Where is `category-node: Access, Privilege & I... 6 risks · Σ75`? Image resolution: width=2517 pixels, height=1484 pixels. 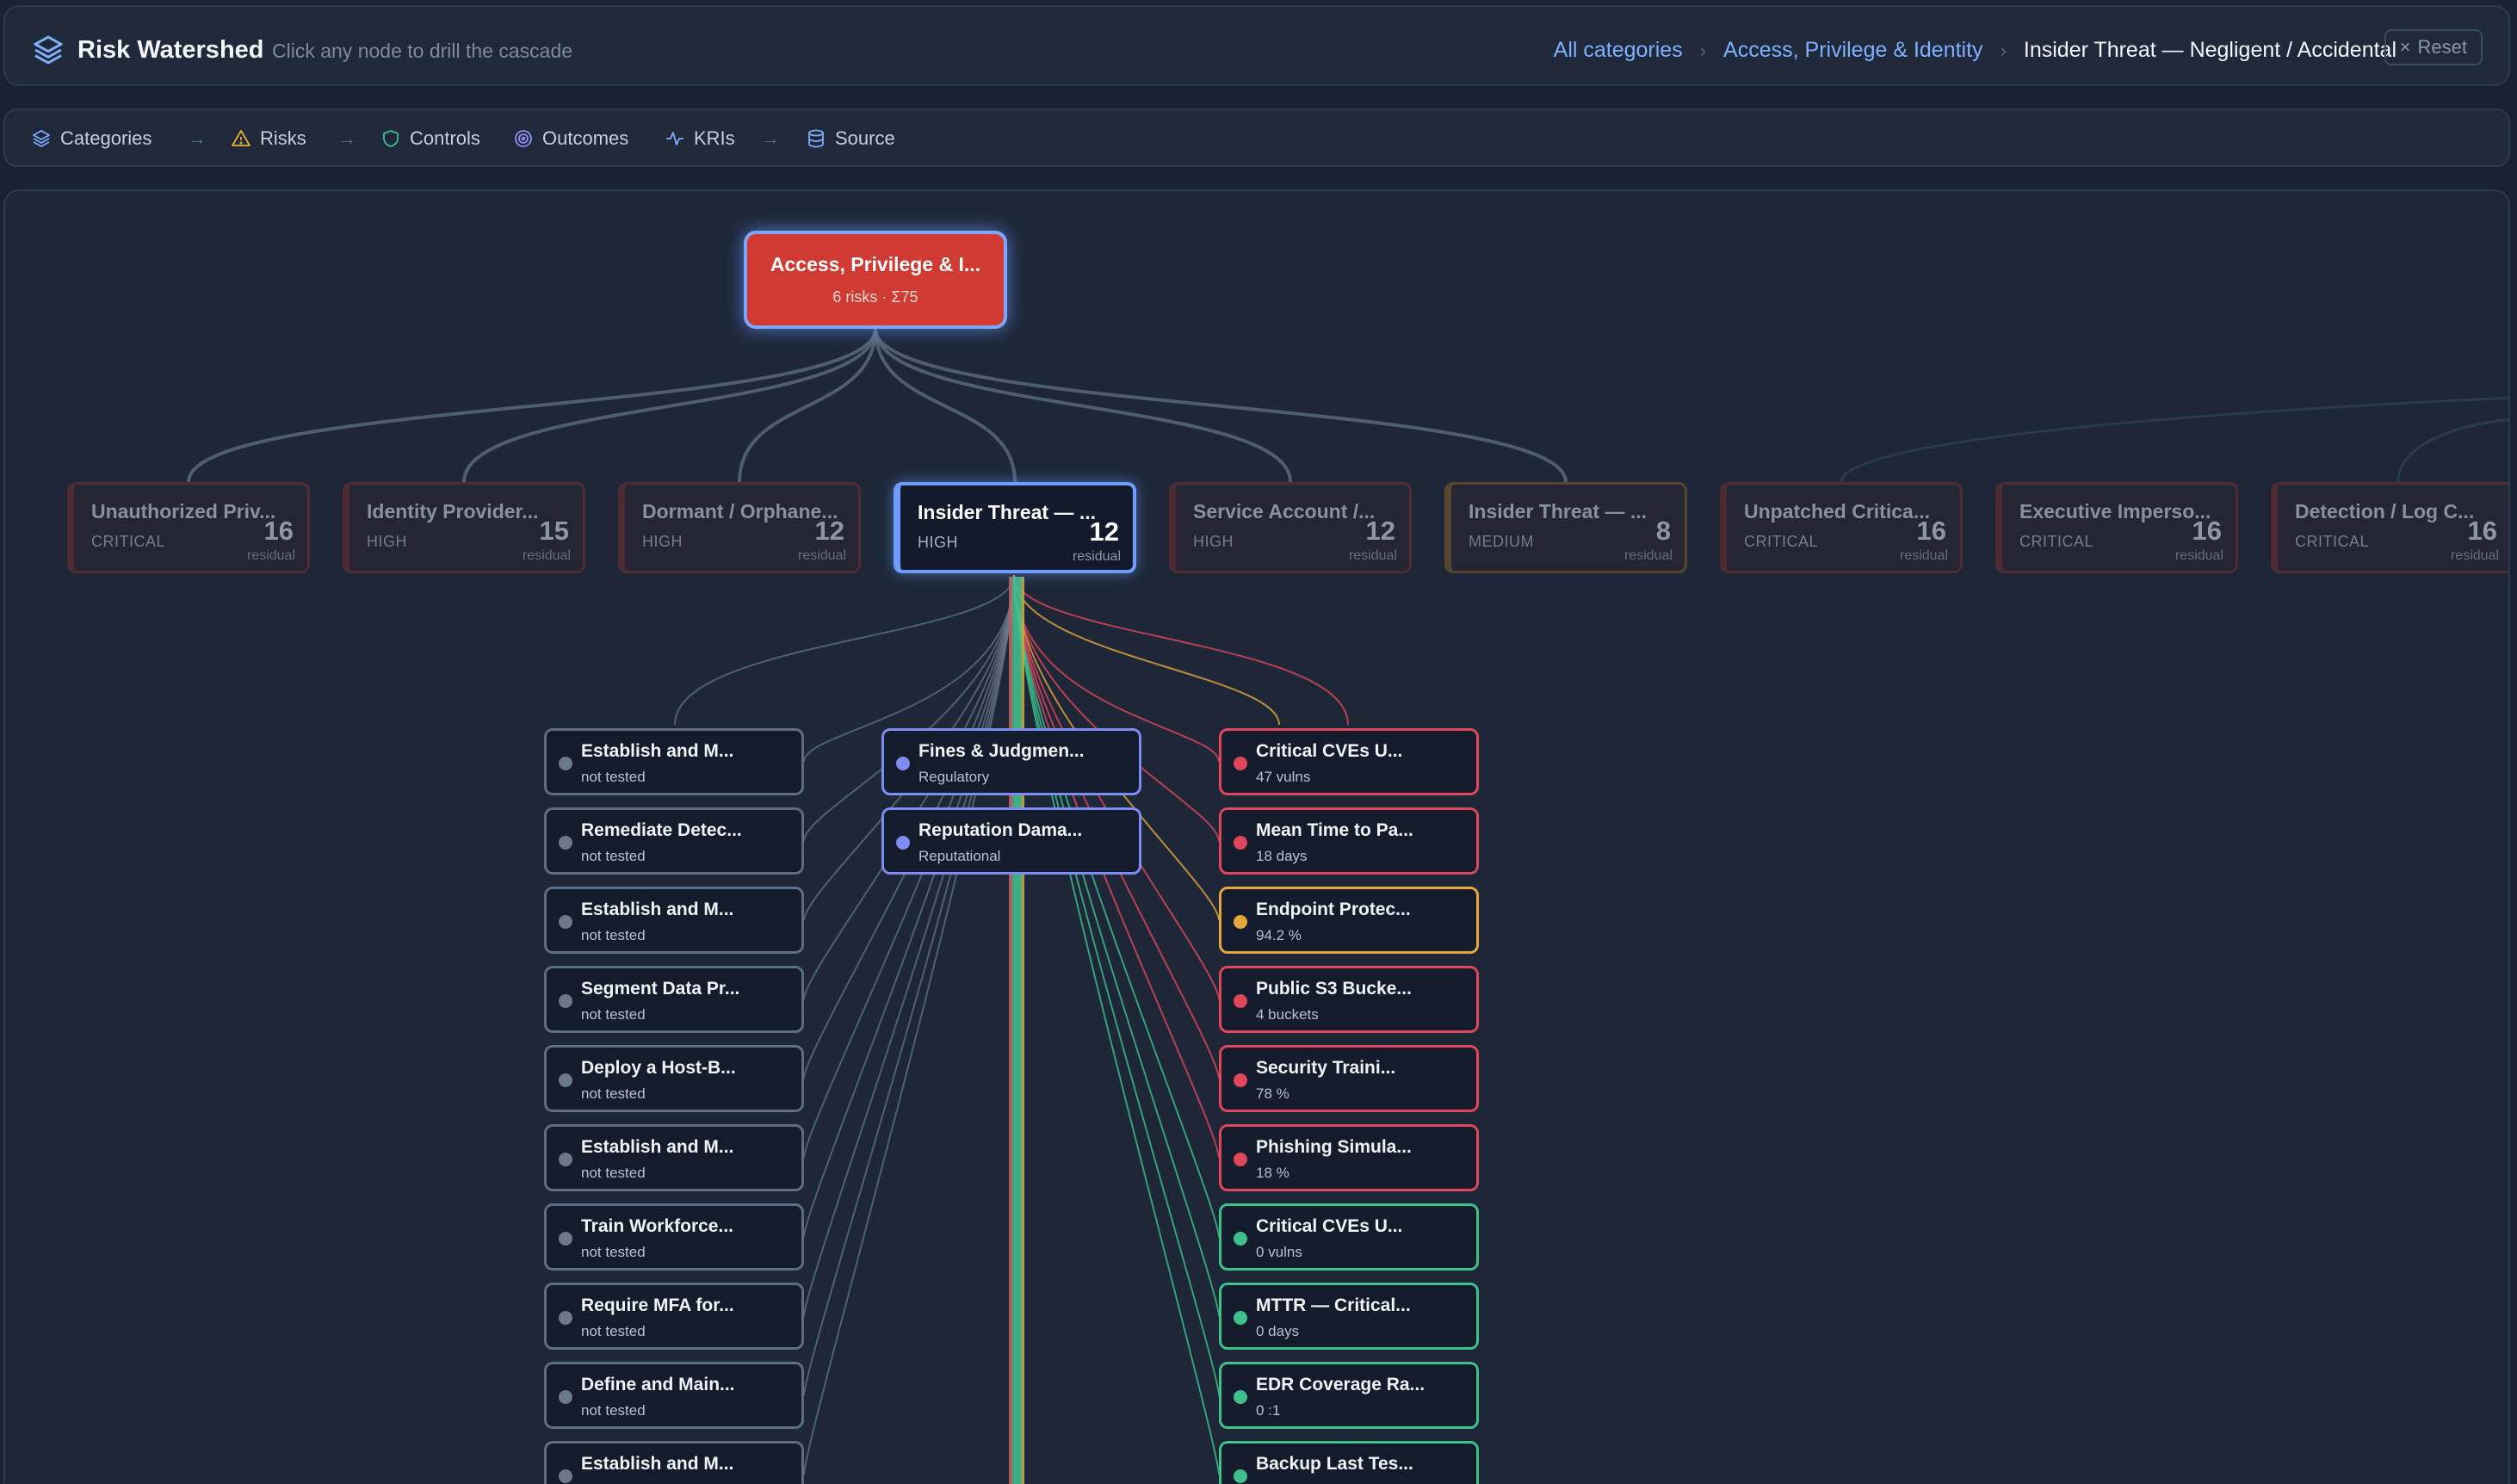
category-node: Access, Privilege & I... 6 risks · Σ75 is located at coordinates (876, 280).